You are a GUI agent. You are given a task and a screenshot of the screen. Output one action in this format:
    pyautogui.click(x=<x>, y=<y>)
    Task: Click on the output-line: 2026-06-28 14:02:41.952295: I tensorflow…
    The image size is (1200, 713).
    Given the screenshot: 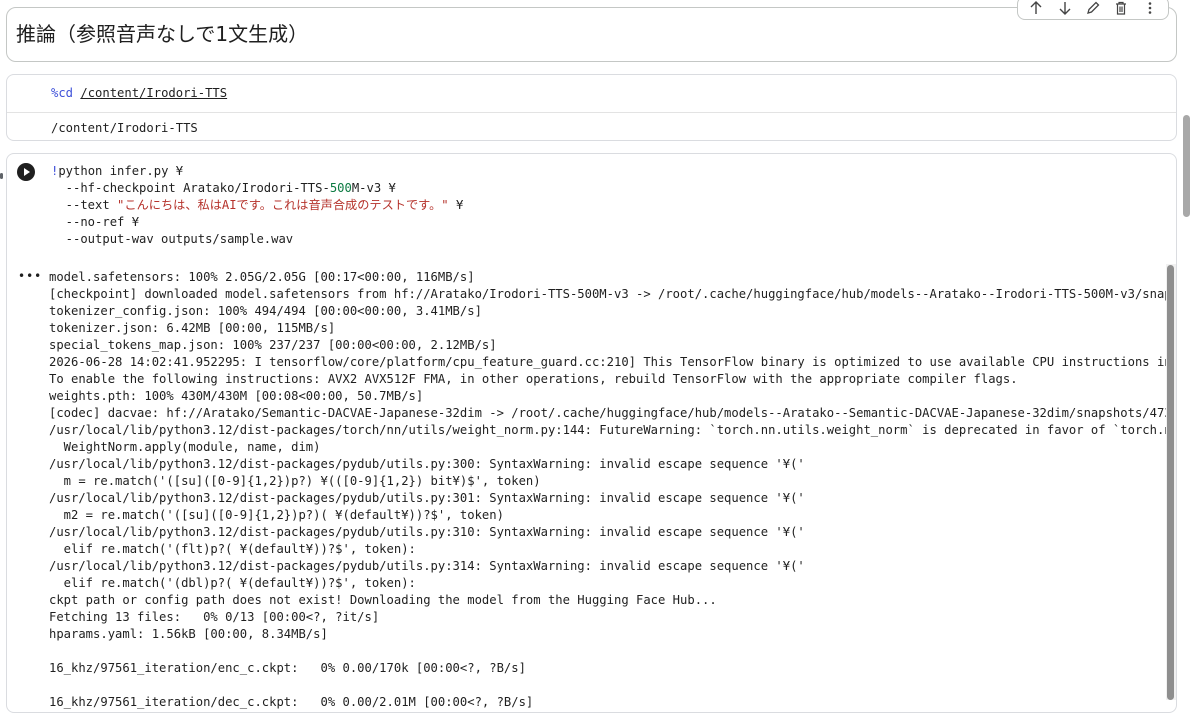 What is the action you would take?
    pyautogui.click(x=610, y=362)
    